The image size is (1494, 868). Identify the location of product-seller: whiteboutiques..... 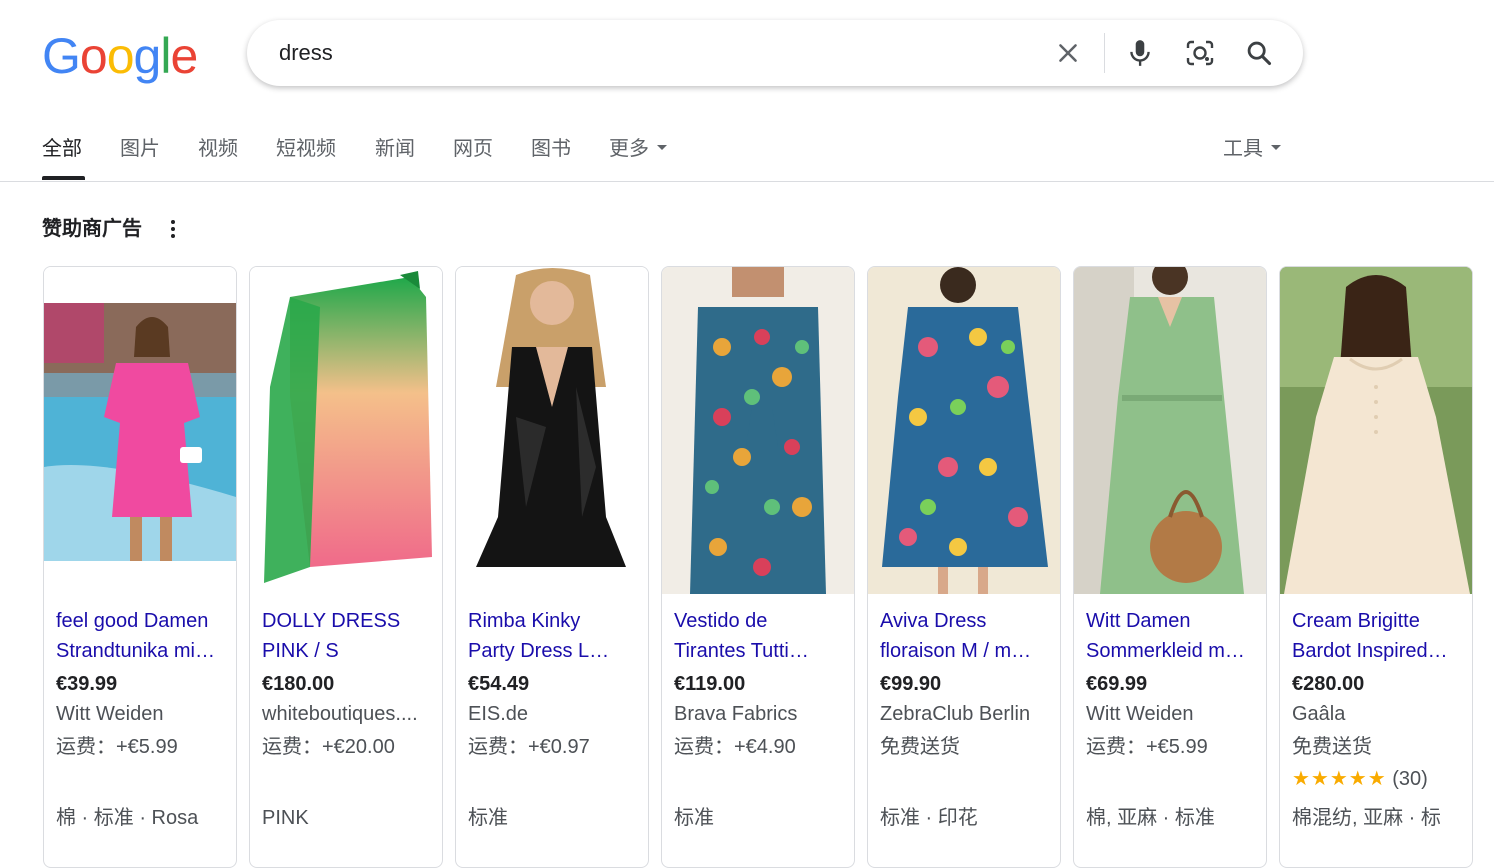
(340, 714).